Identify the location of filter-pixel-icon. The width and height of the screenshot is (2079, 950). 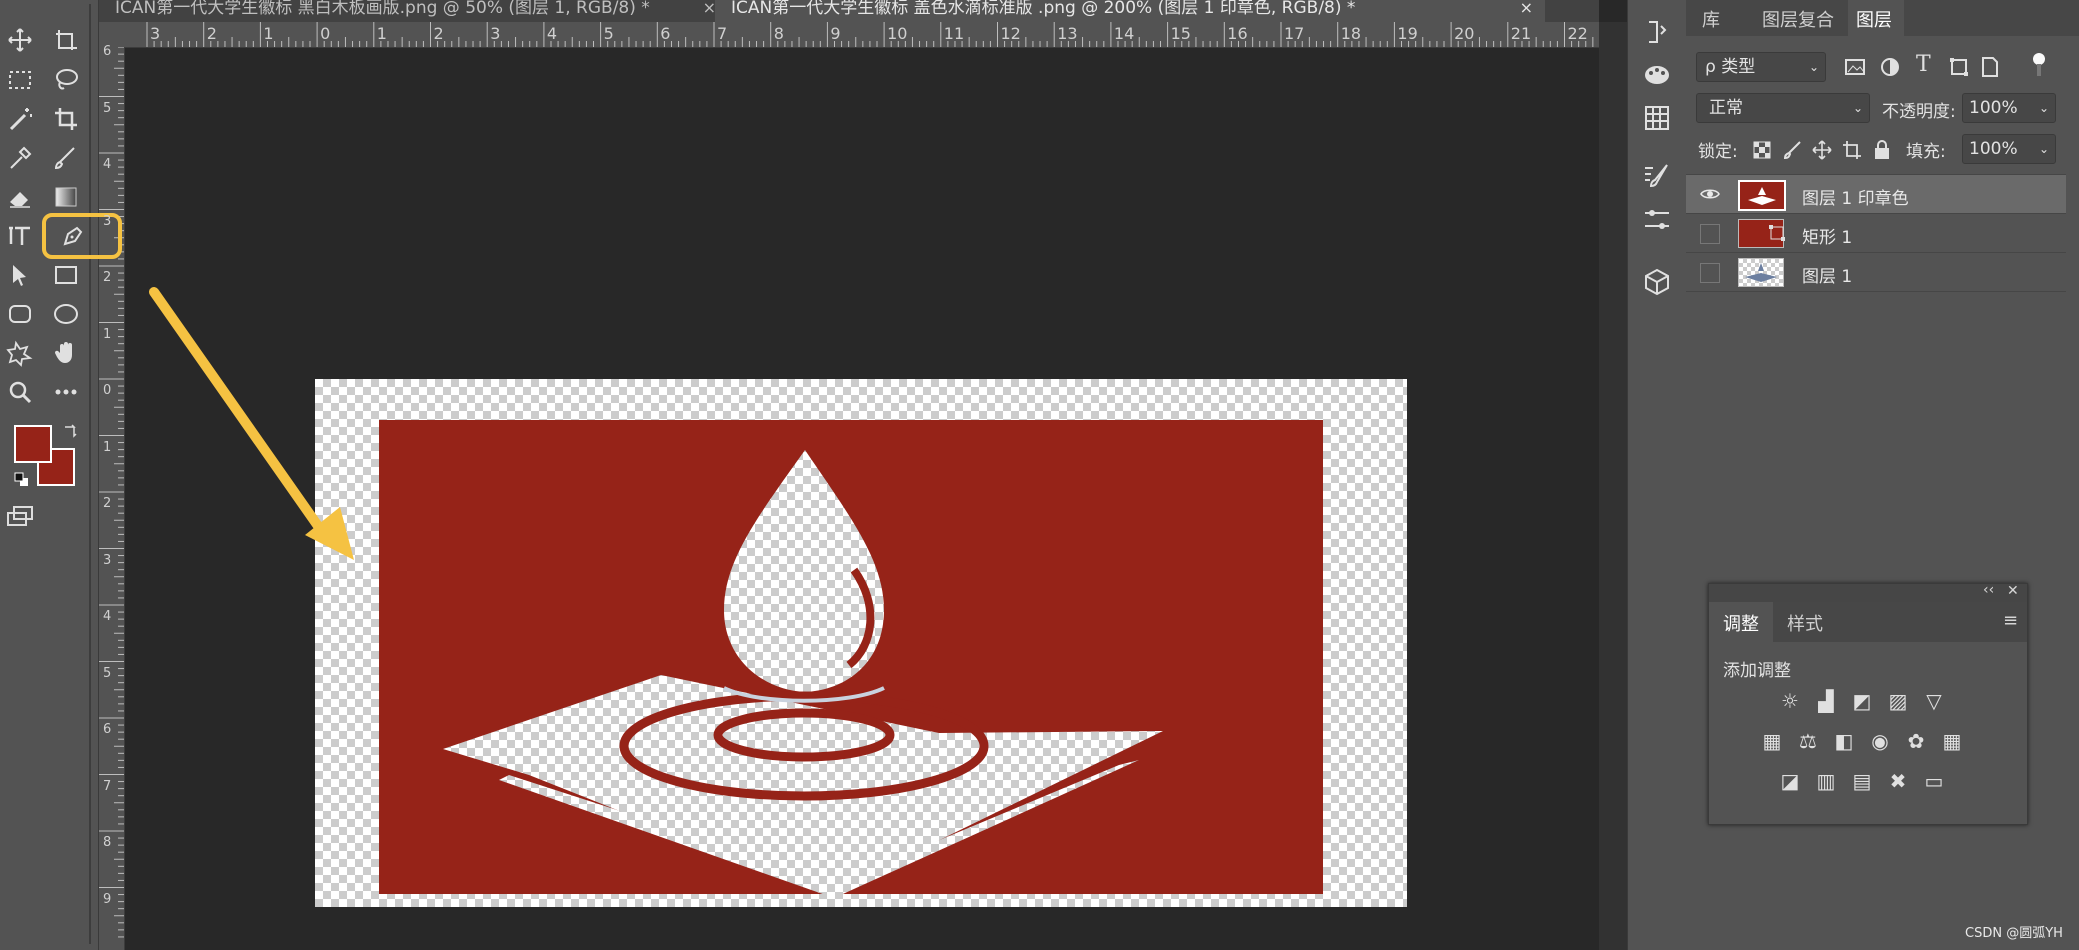
(1855, 67).